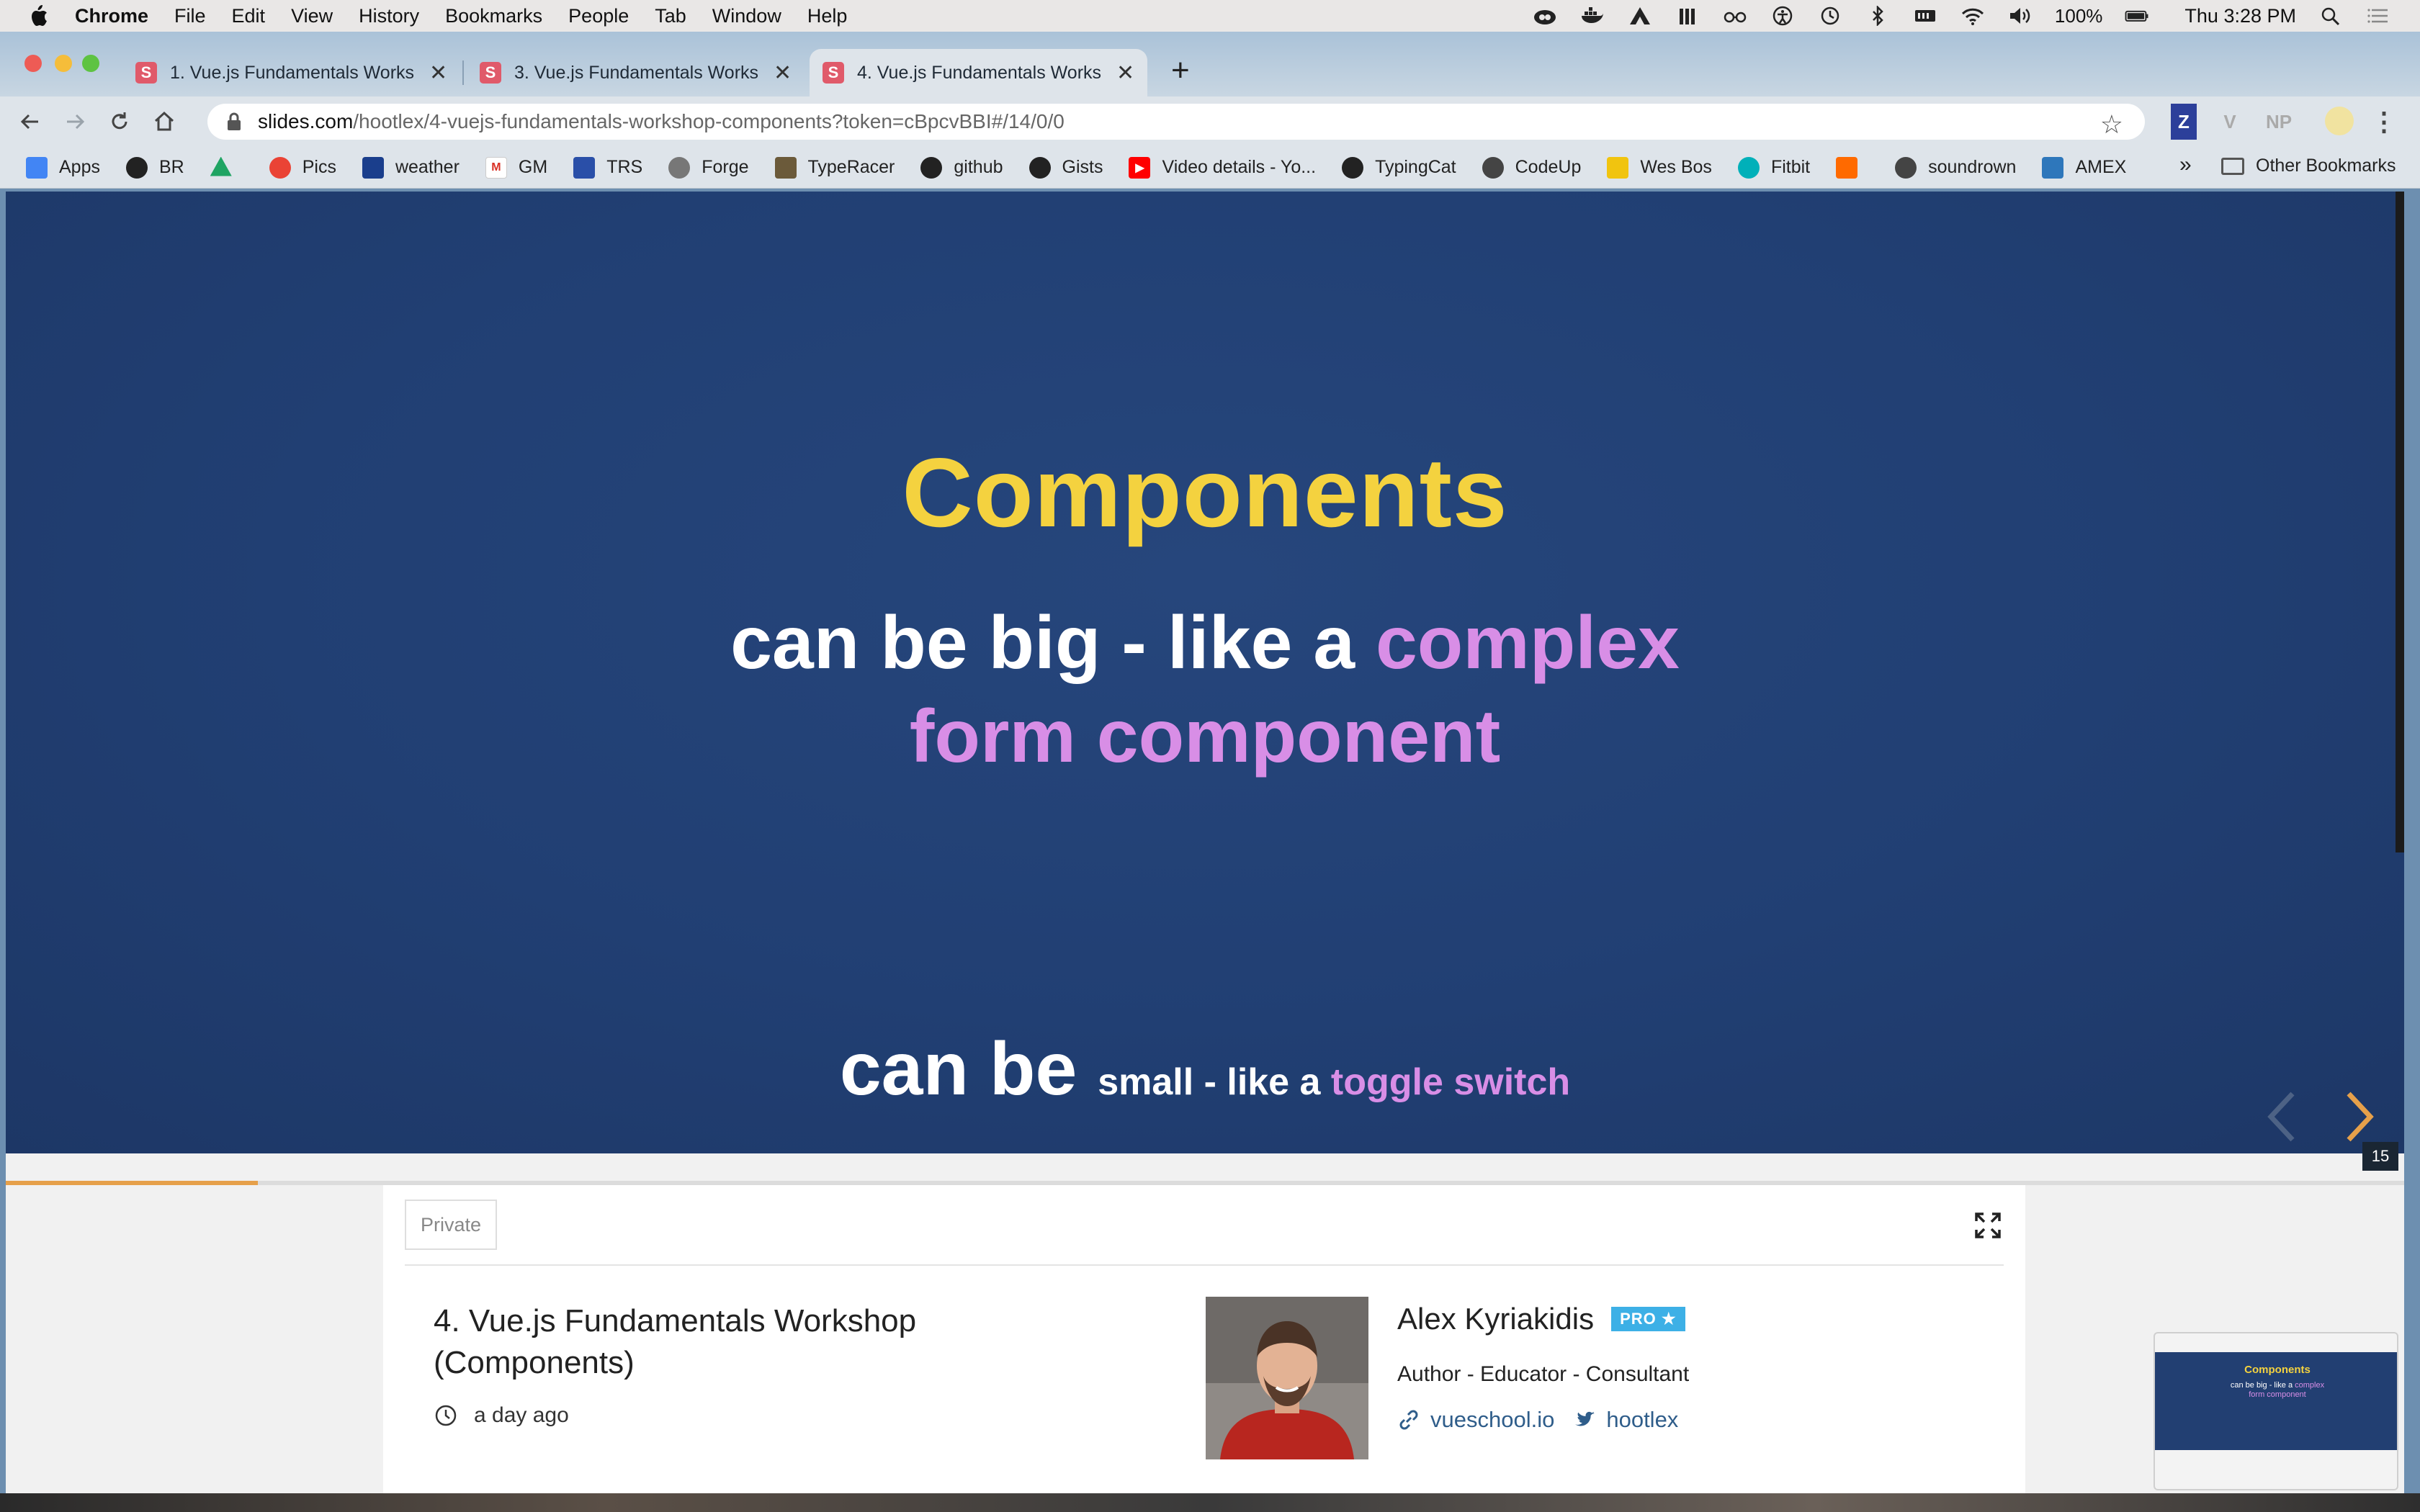 The width and height of the screenshot is (2420, 1512). Describe the element at coordinates (1973, 16) in the screenshot. I see `wifi-icon` at that location.